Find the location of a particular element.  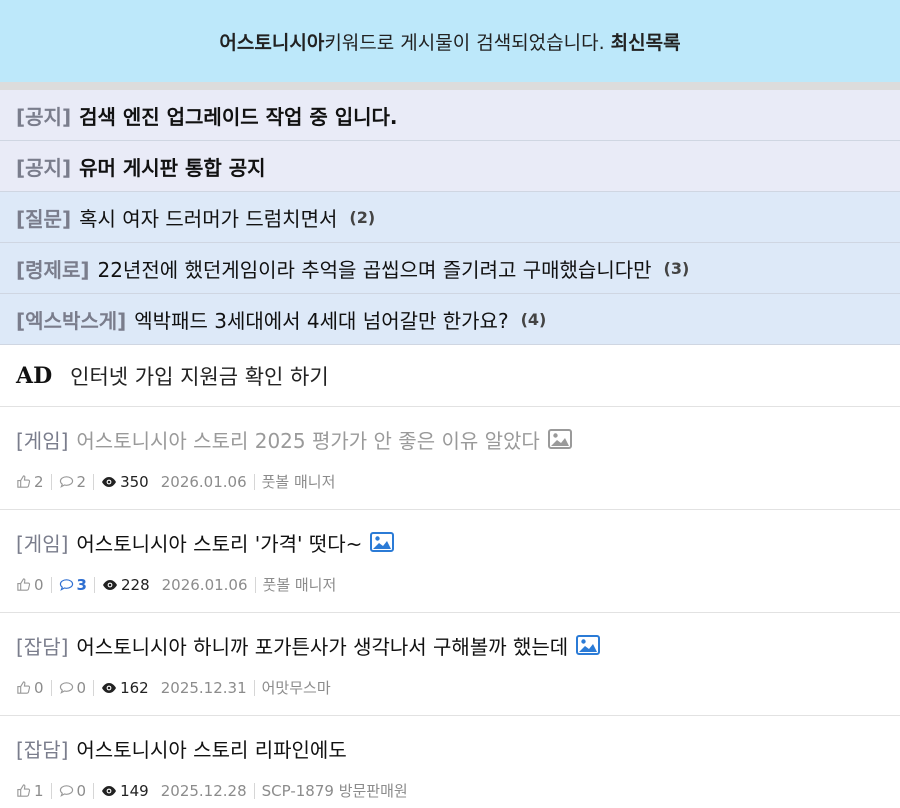

post-title: 엑박패드 3세대에서 4세대 넘어갈만 한가요? is located at coordinates (321, 319).